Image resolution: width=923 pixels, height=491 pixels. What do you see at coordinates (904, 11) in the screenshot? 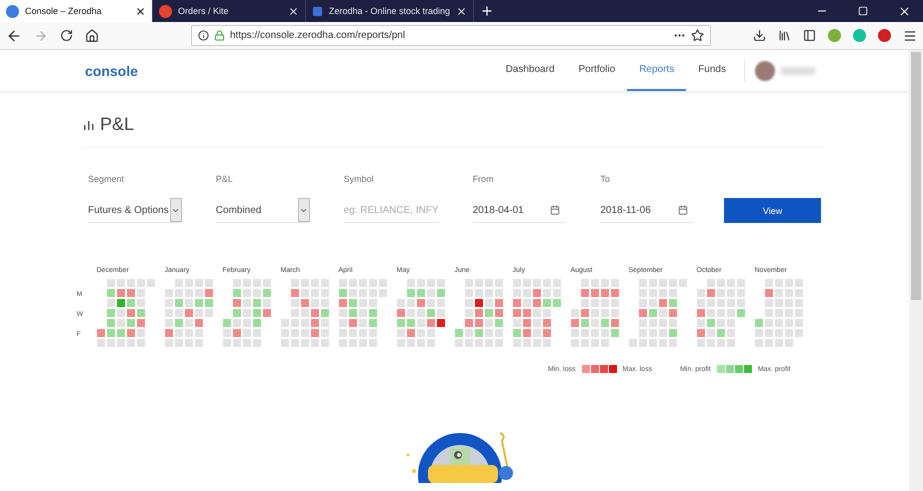
I see `close-icon` at bounding box center [904, 11].